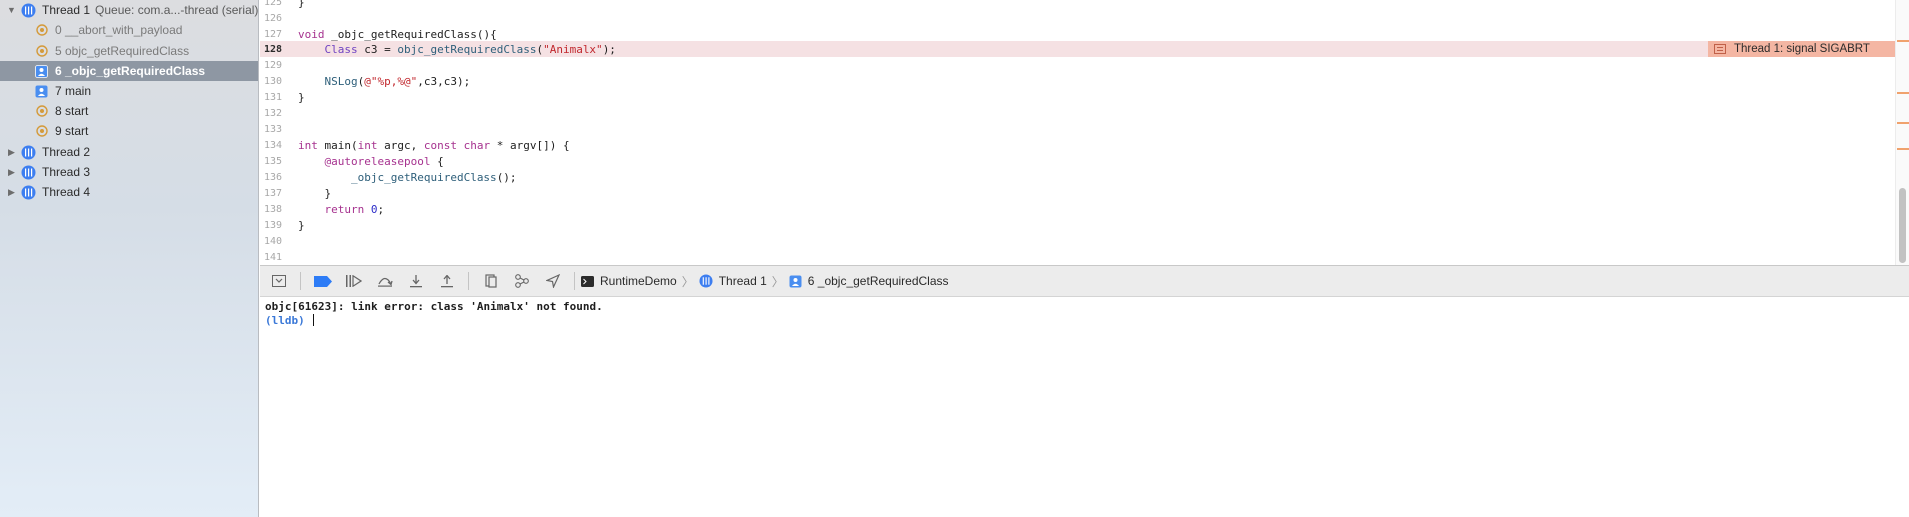  Describe the element at coordinates (272, 177) in the screenshot. I see `line-number: 136` at that location.